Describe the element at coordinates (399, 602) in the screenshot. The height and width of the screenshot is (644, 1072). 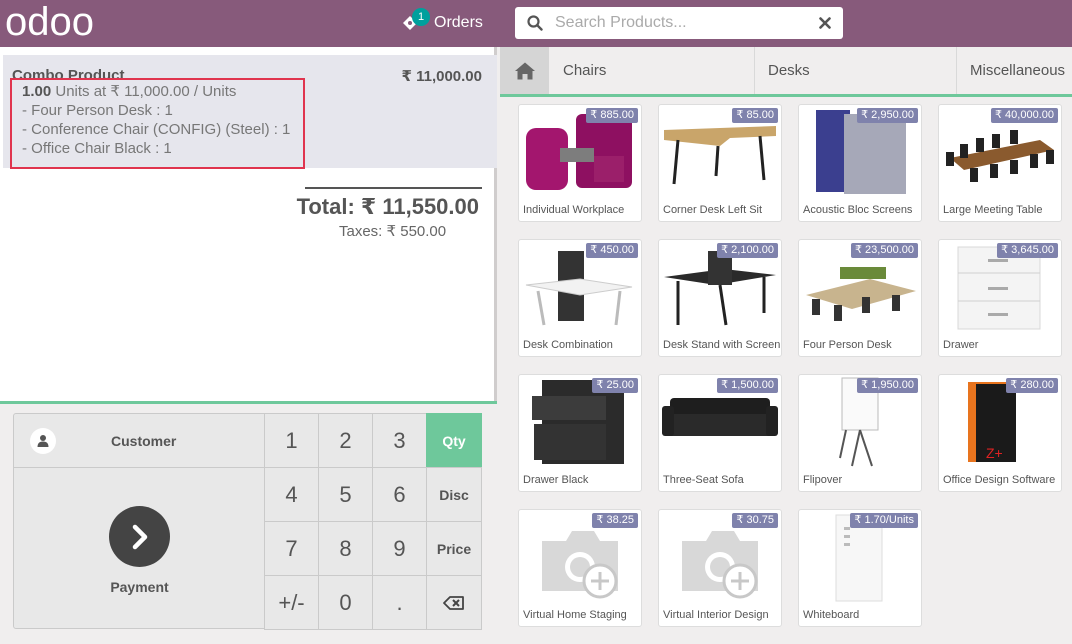
I see `numpad-key-decimal: .` at that location.